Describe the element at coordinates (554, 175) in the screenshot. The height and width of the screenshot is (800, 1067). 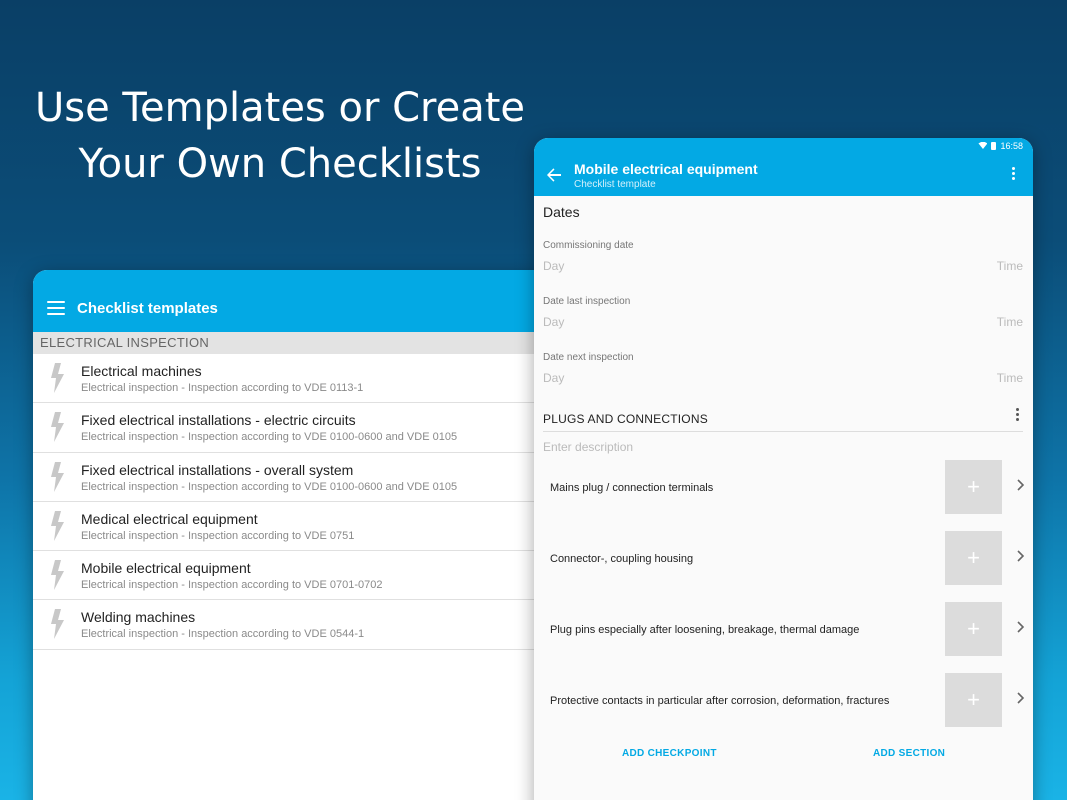
I see `back-arrow-icon` at that location.